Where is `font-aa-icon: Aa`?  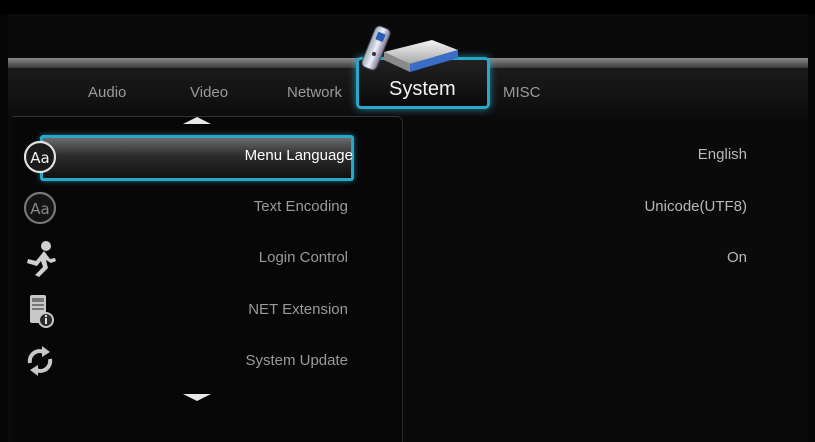 font-aa-icon: Aa is located at coordinates (40, 157).